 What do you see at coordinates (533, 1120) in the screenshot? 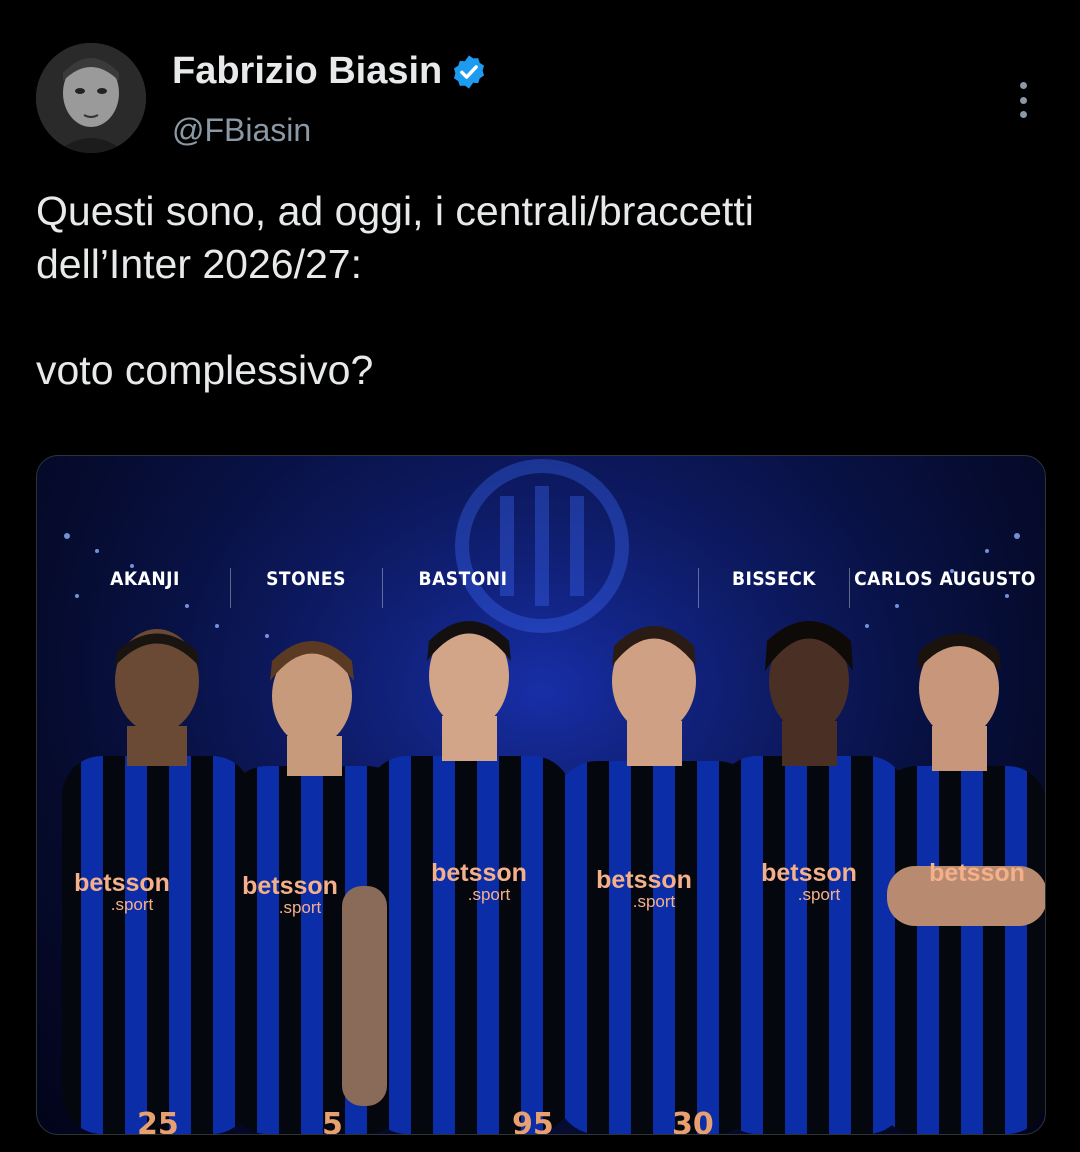
I see `svg-text: 95` at bounding box center [533, 1120].